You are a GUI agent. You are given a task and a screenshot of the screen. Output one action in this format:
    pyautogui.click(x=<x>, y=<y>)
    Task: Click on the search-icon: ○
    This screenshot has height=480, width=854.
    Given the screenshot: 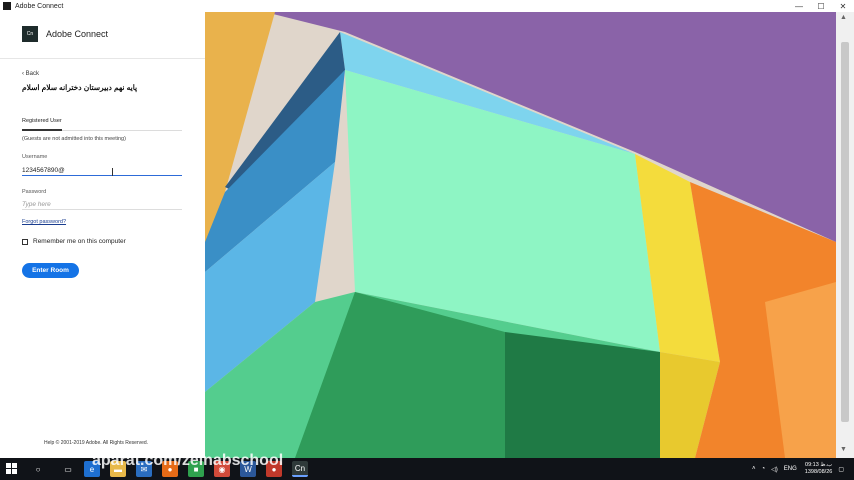 What is the action you would take?
    pyautogui.click(x=38, y=469)
    